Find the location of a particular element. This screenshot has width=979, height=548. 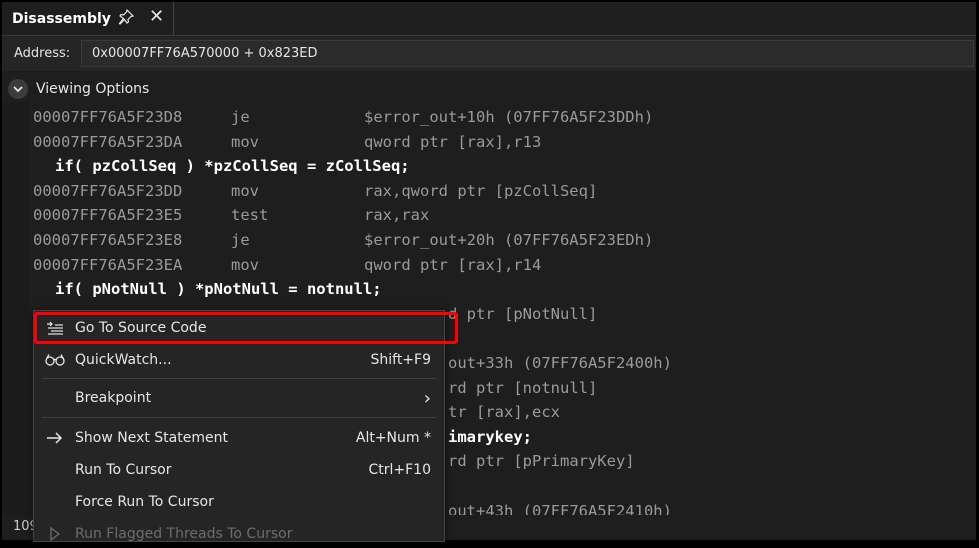

tab-bar: Disassembly ✕ is located at coordinates (489, 19).